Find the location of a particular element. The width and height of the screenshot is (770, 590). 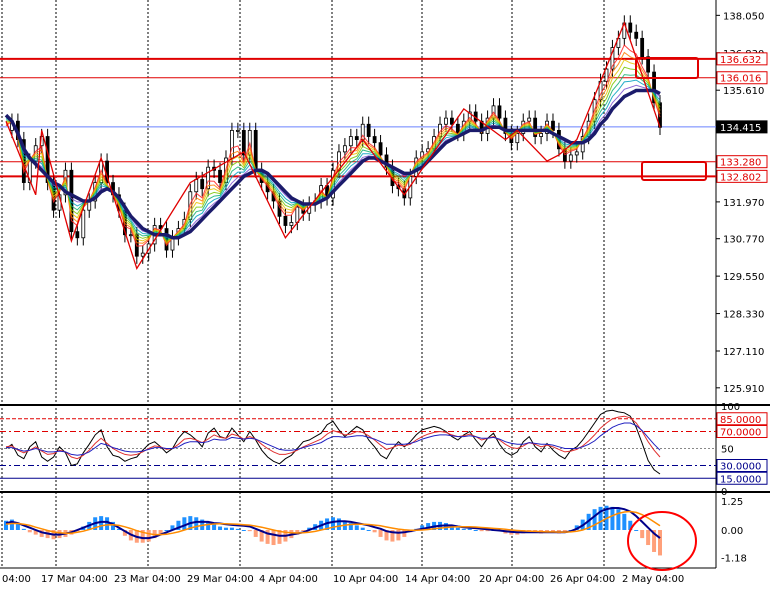

time-tick-label: 20 Apr 04:00 is located at coordinates (511, 579).